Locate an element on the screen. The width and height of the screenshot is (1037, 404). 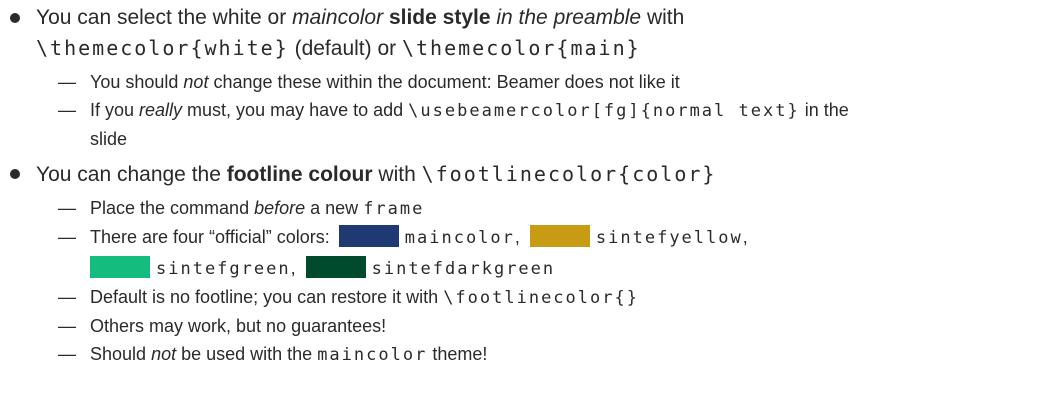
bold-text: slide style is located at coordinates (439, 17).